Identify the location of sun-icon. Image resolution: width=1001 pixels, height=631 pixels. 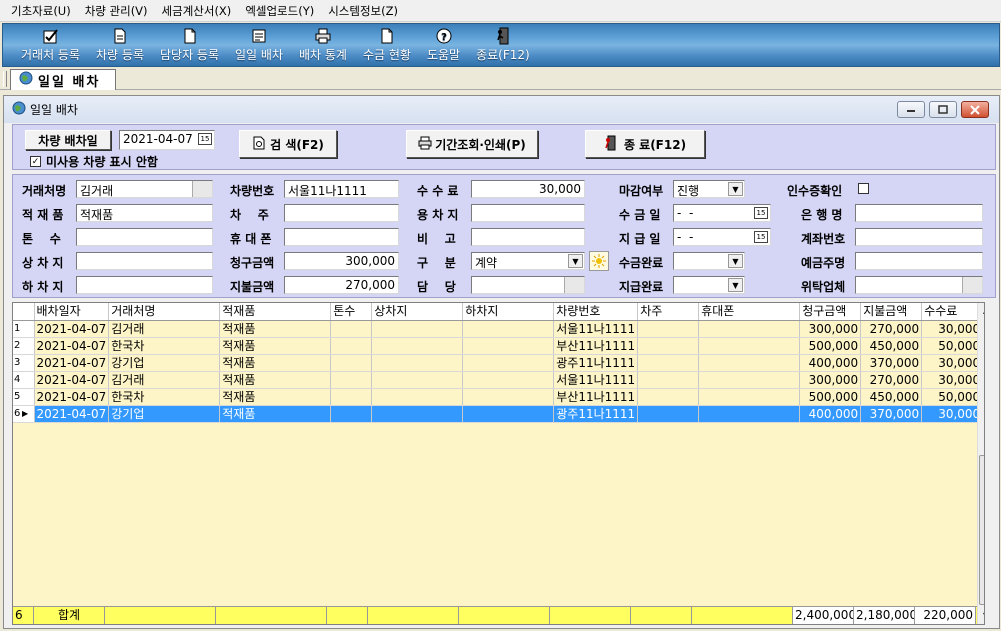
(599, 261).